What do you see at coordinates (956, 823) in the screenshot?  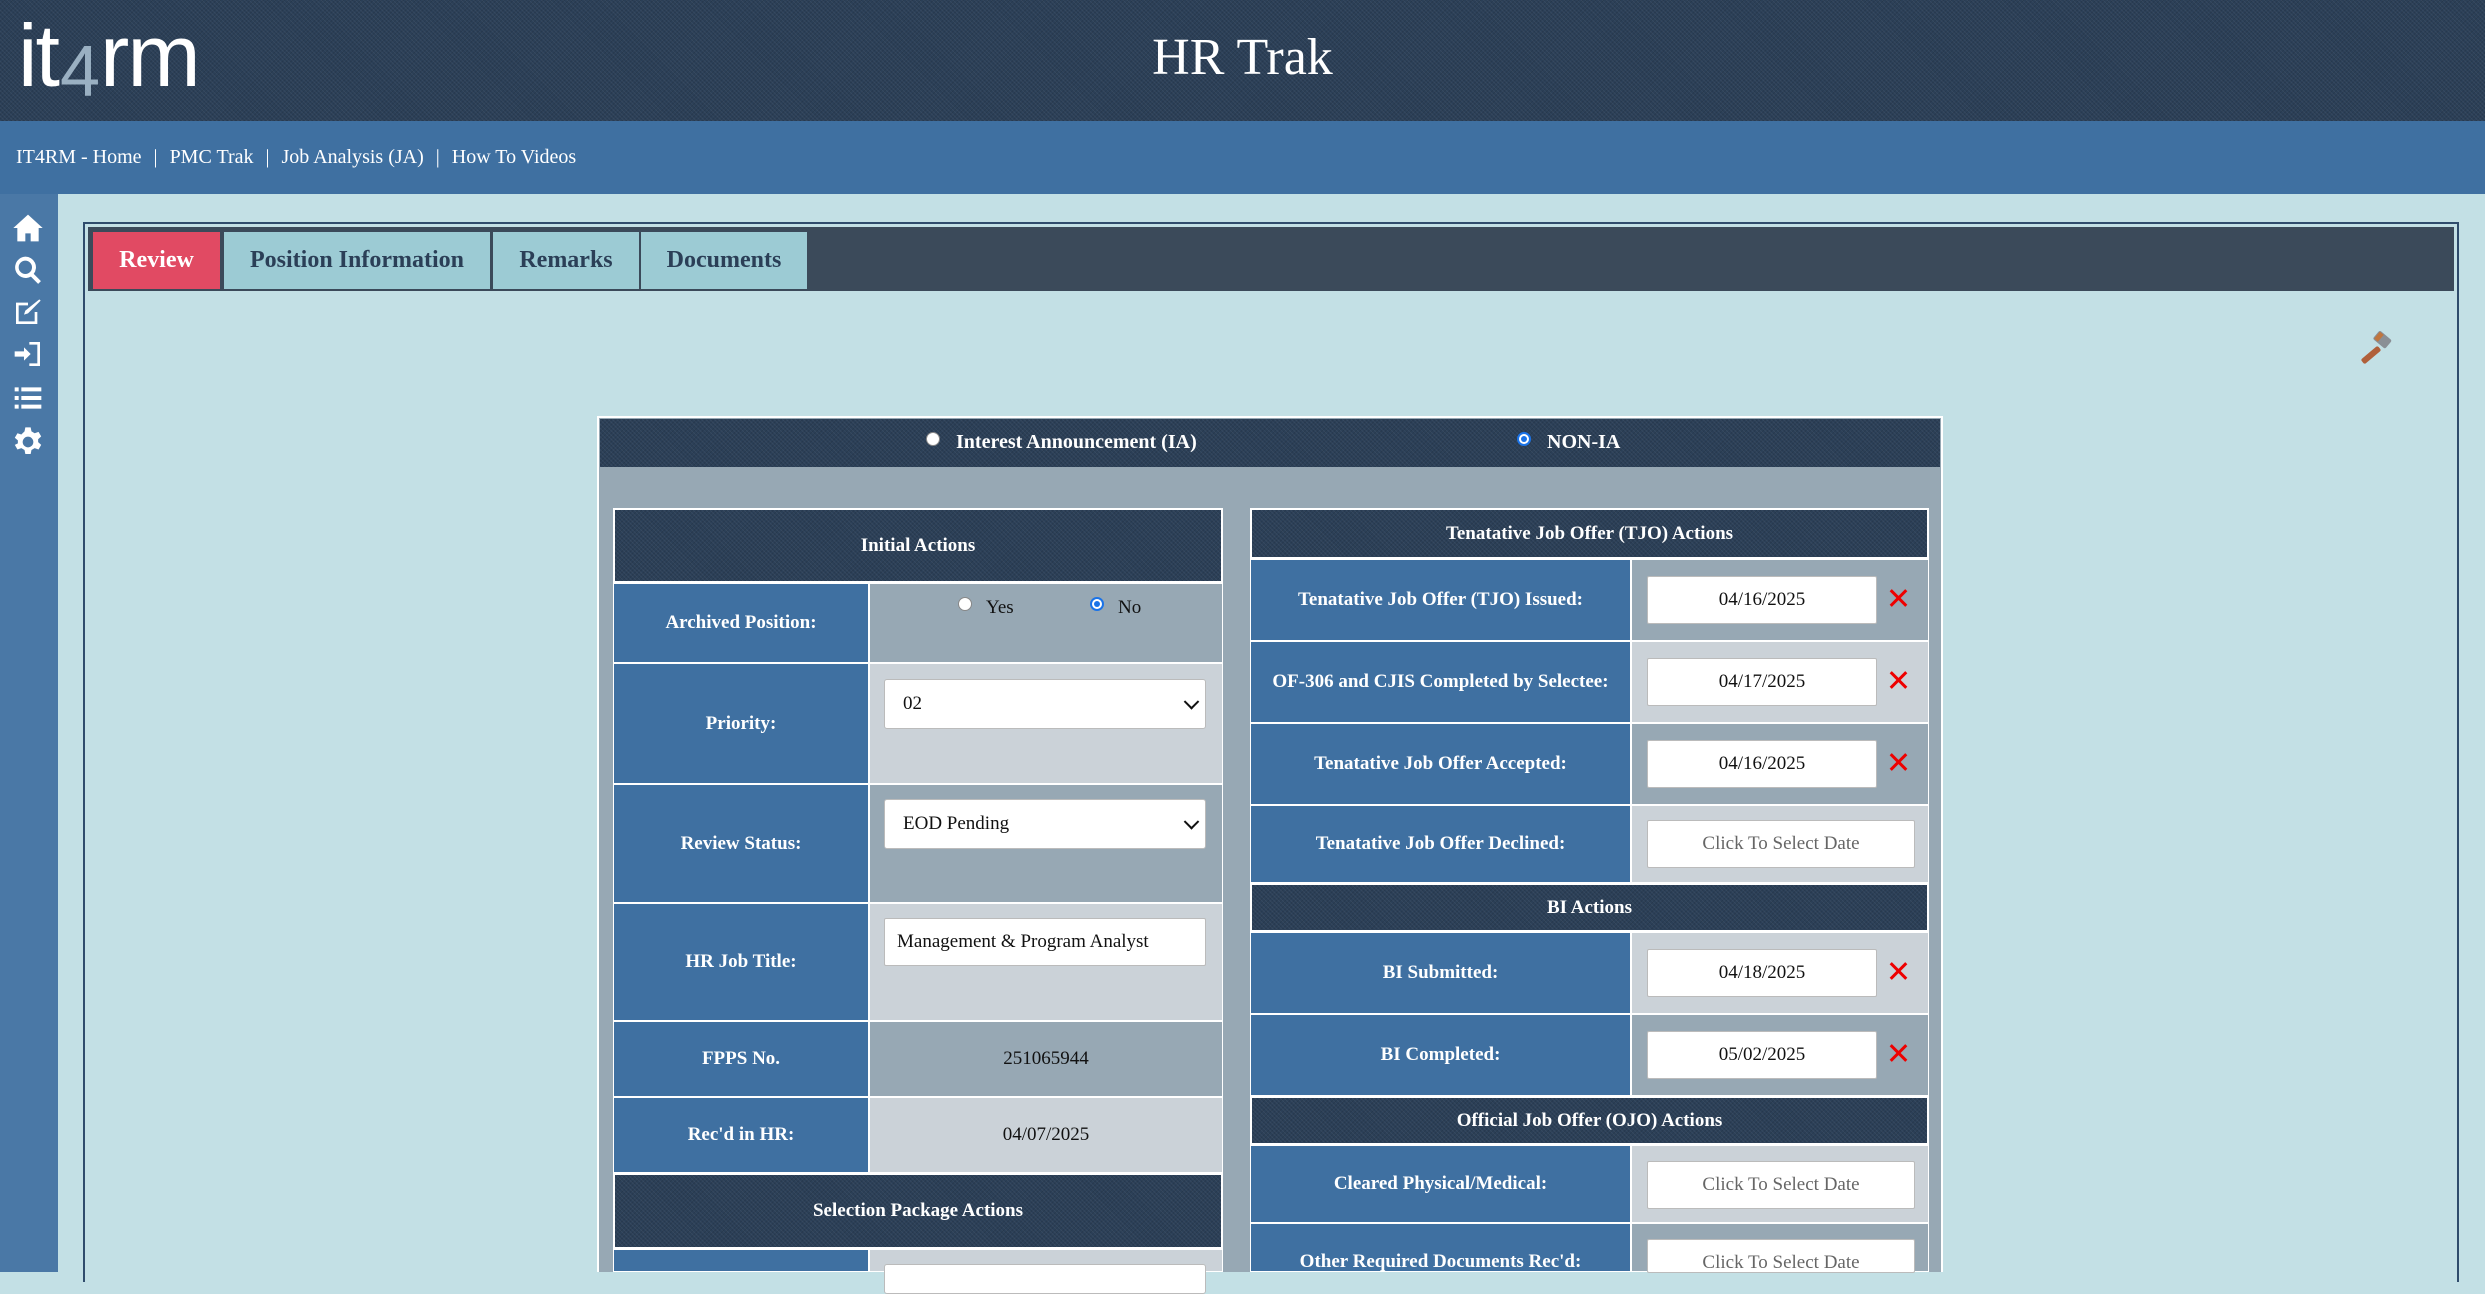 I see `review-status-value: EOD Pending` at bounding box center [956, 823].